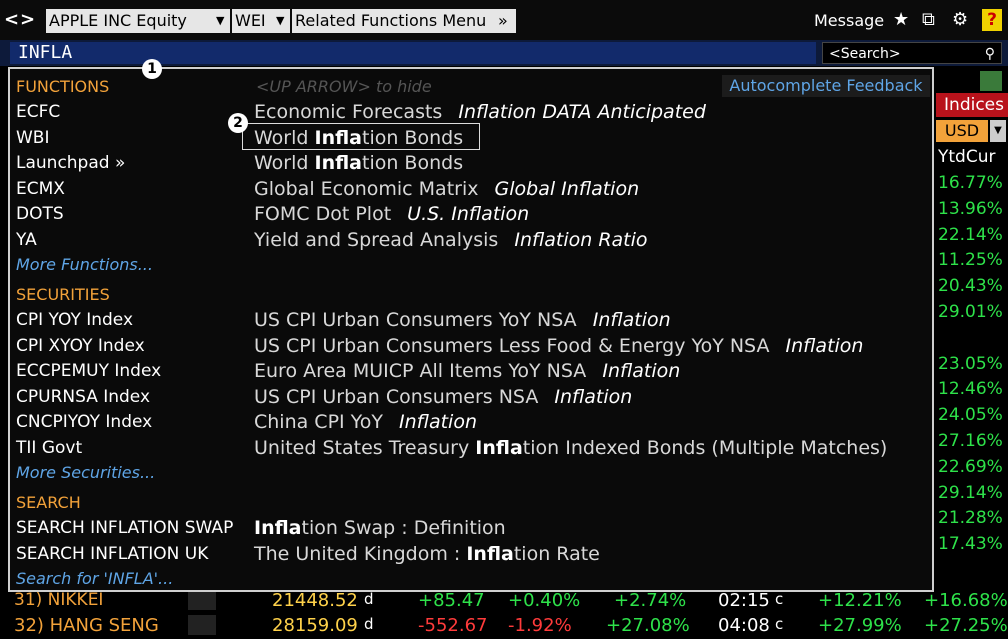 The image size is (1008, 639). I want to click on ytd-value: 12.46%, so click(970, 389).